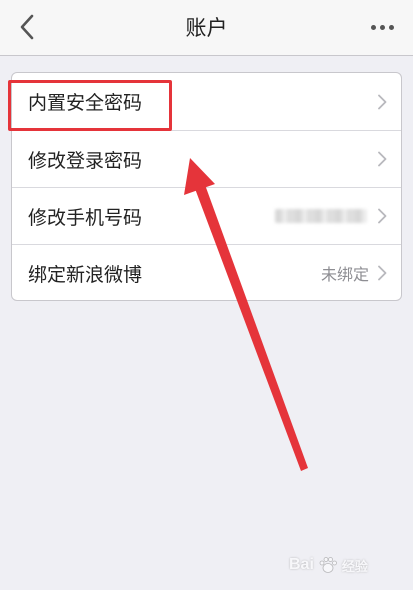  What do you see at coordinates (85, 217) in the screenshot?
I see `settings-item-label: 修改手机号码` at bounding box center [85, 217].